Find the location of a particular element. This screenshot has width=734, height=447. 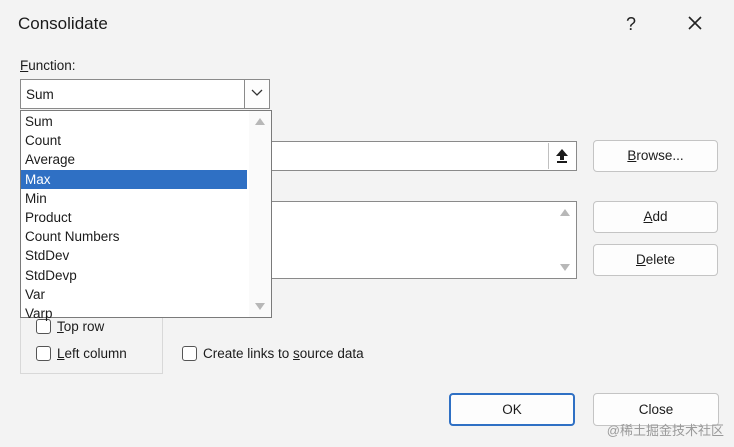

references-scrollbar is located at coordinates (565, 240).